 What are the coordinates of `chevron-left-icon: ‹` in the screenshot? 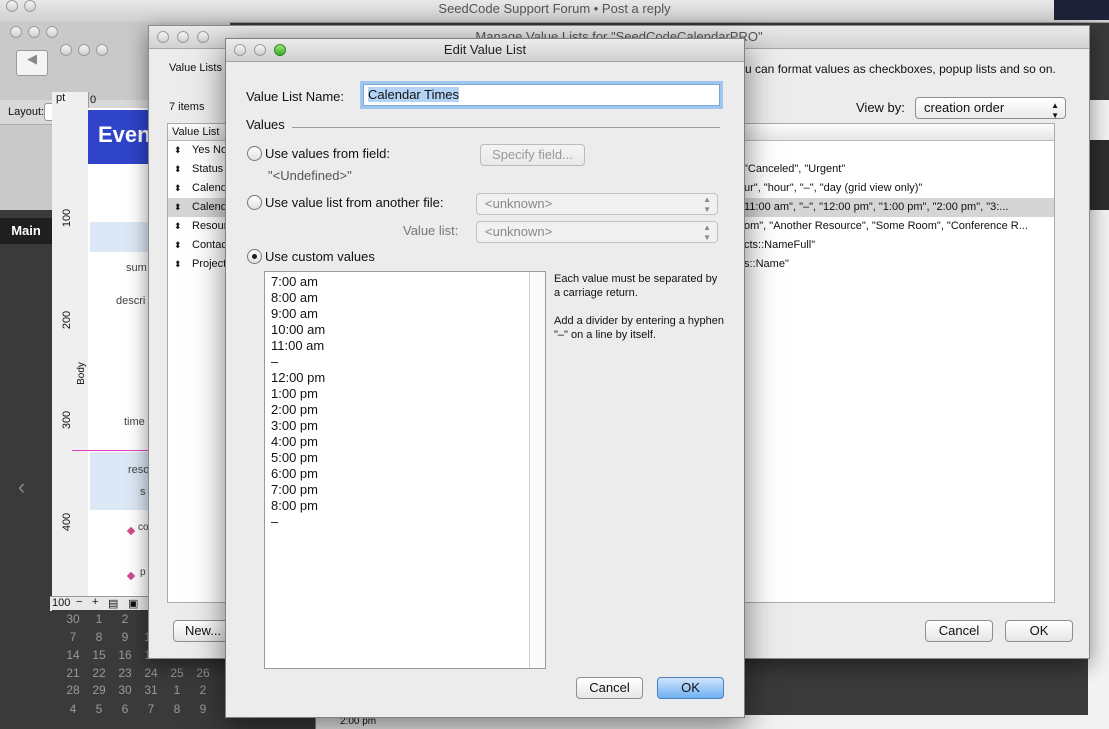 It's located at (21, 487).